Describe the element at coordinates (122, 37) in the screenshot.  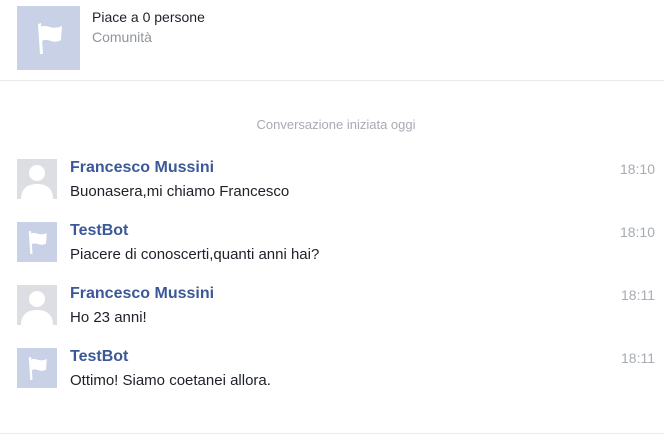
I see `page-category: Comunità` at that location.